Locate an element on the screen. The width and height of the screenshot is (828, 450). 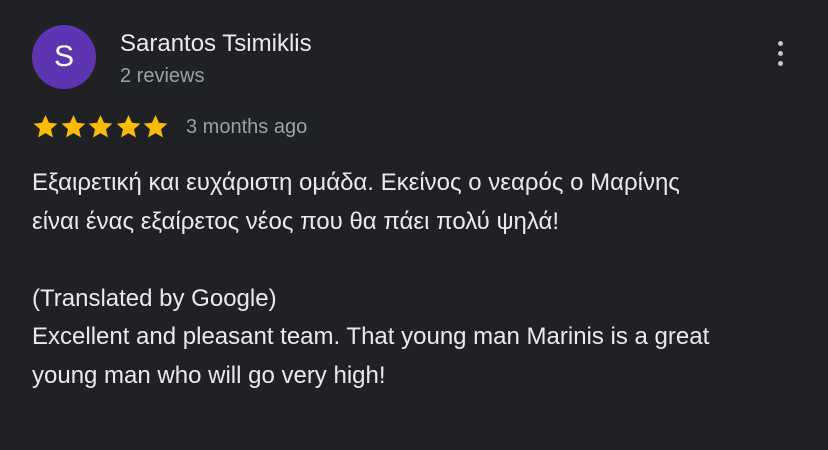
review-time: 3 months ago is located at coordinates (247, 127).